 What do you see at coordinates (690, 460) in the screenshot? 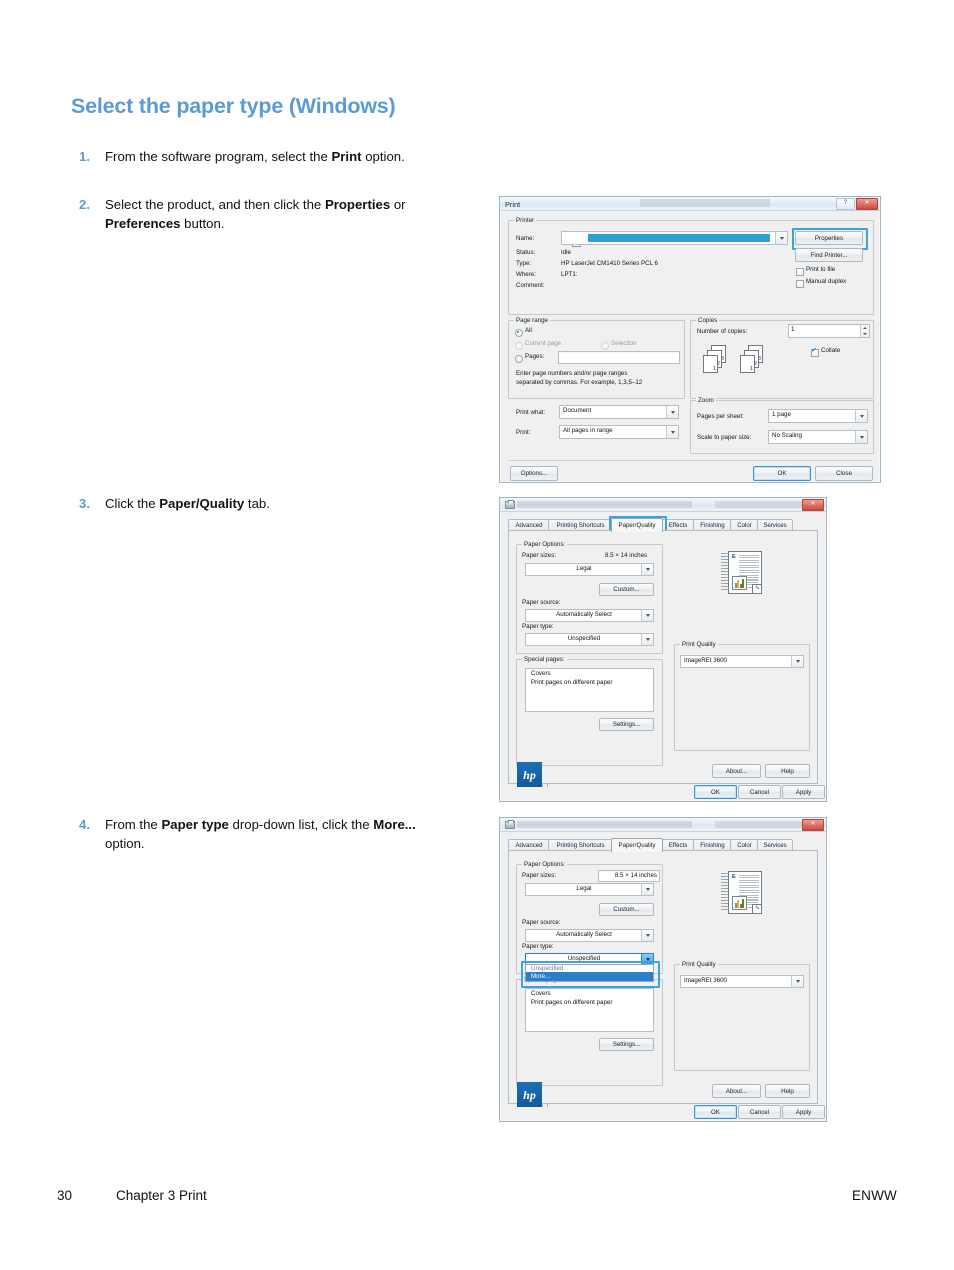
I see `footer-divider` at bounding box center [690, 460].